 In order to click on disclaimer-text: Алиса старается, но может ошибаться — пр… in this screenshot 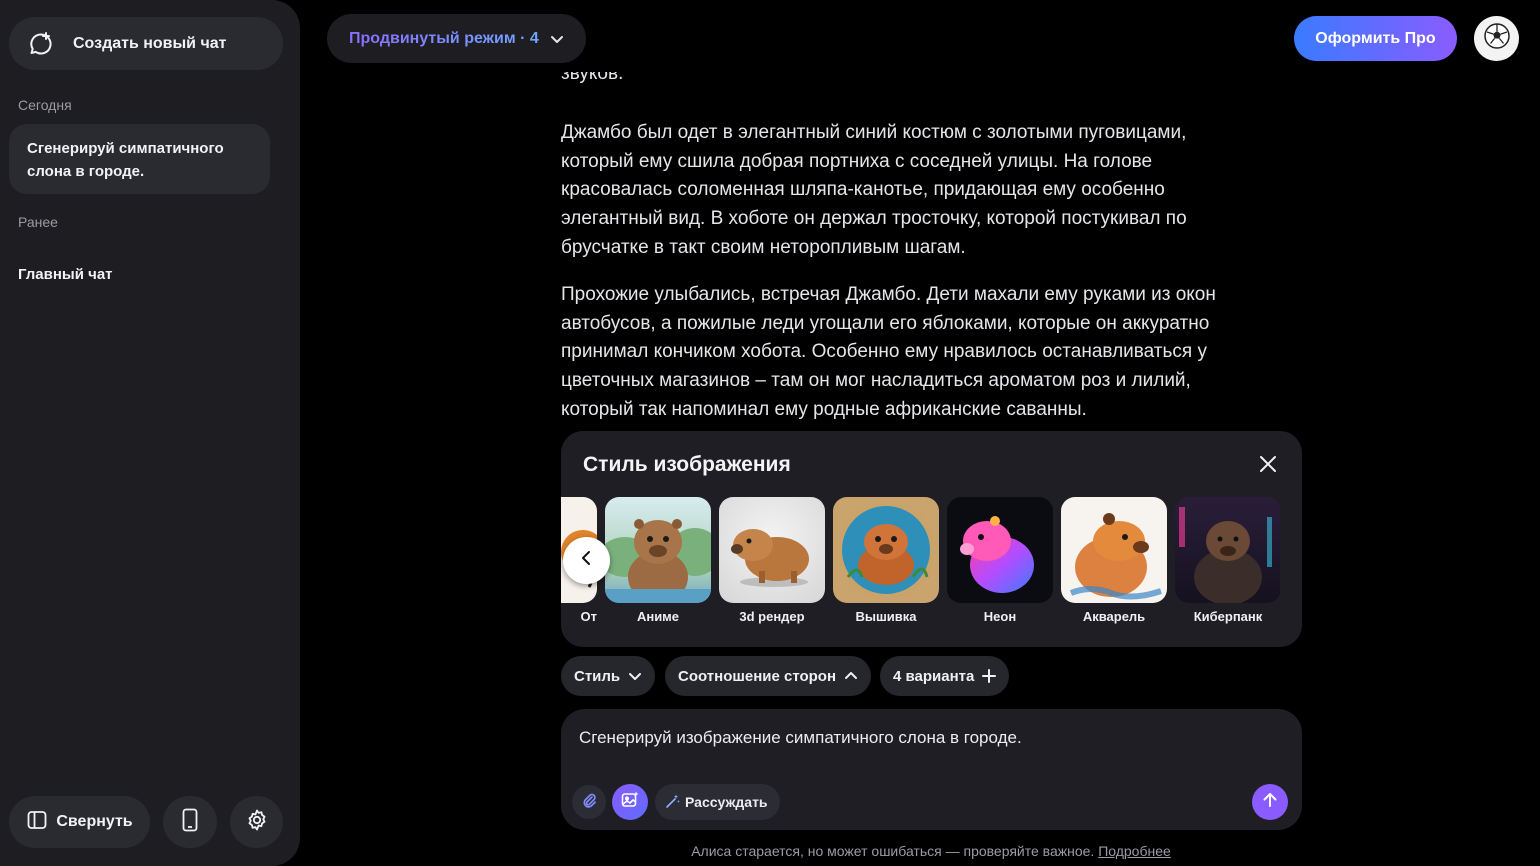, I will do `click(893, 851)`.